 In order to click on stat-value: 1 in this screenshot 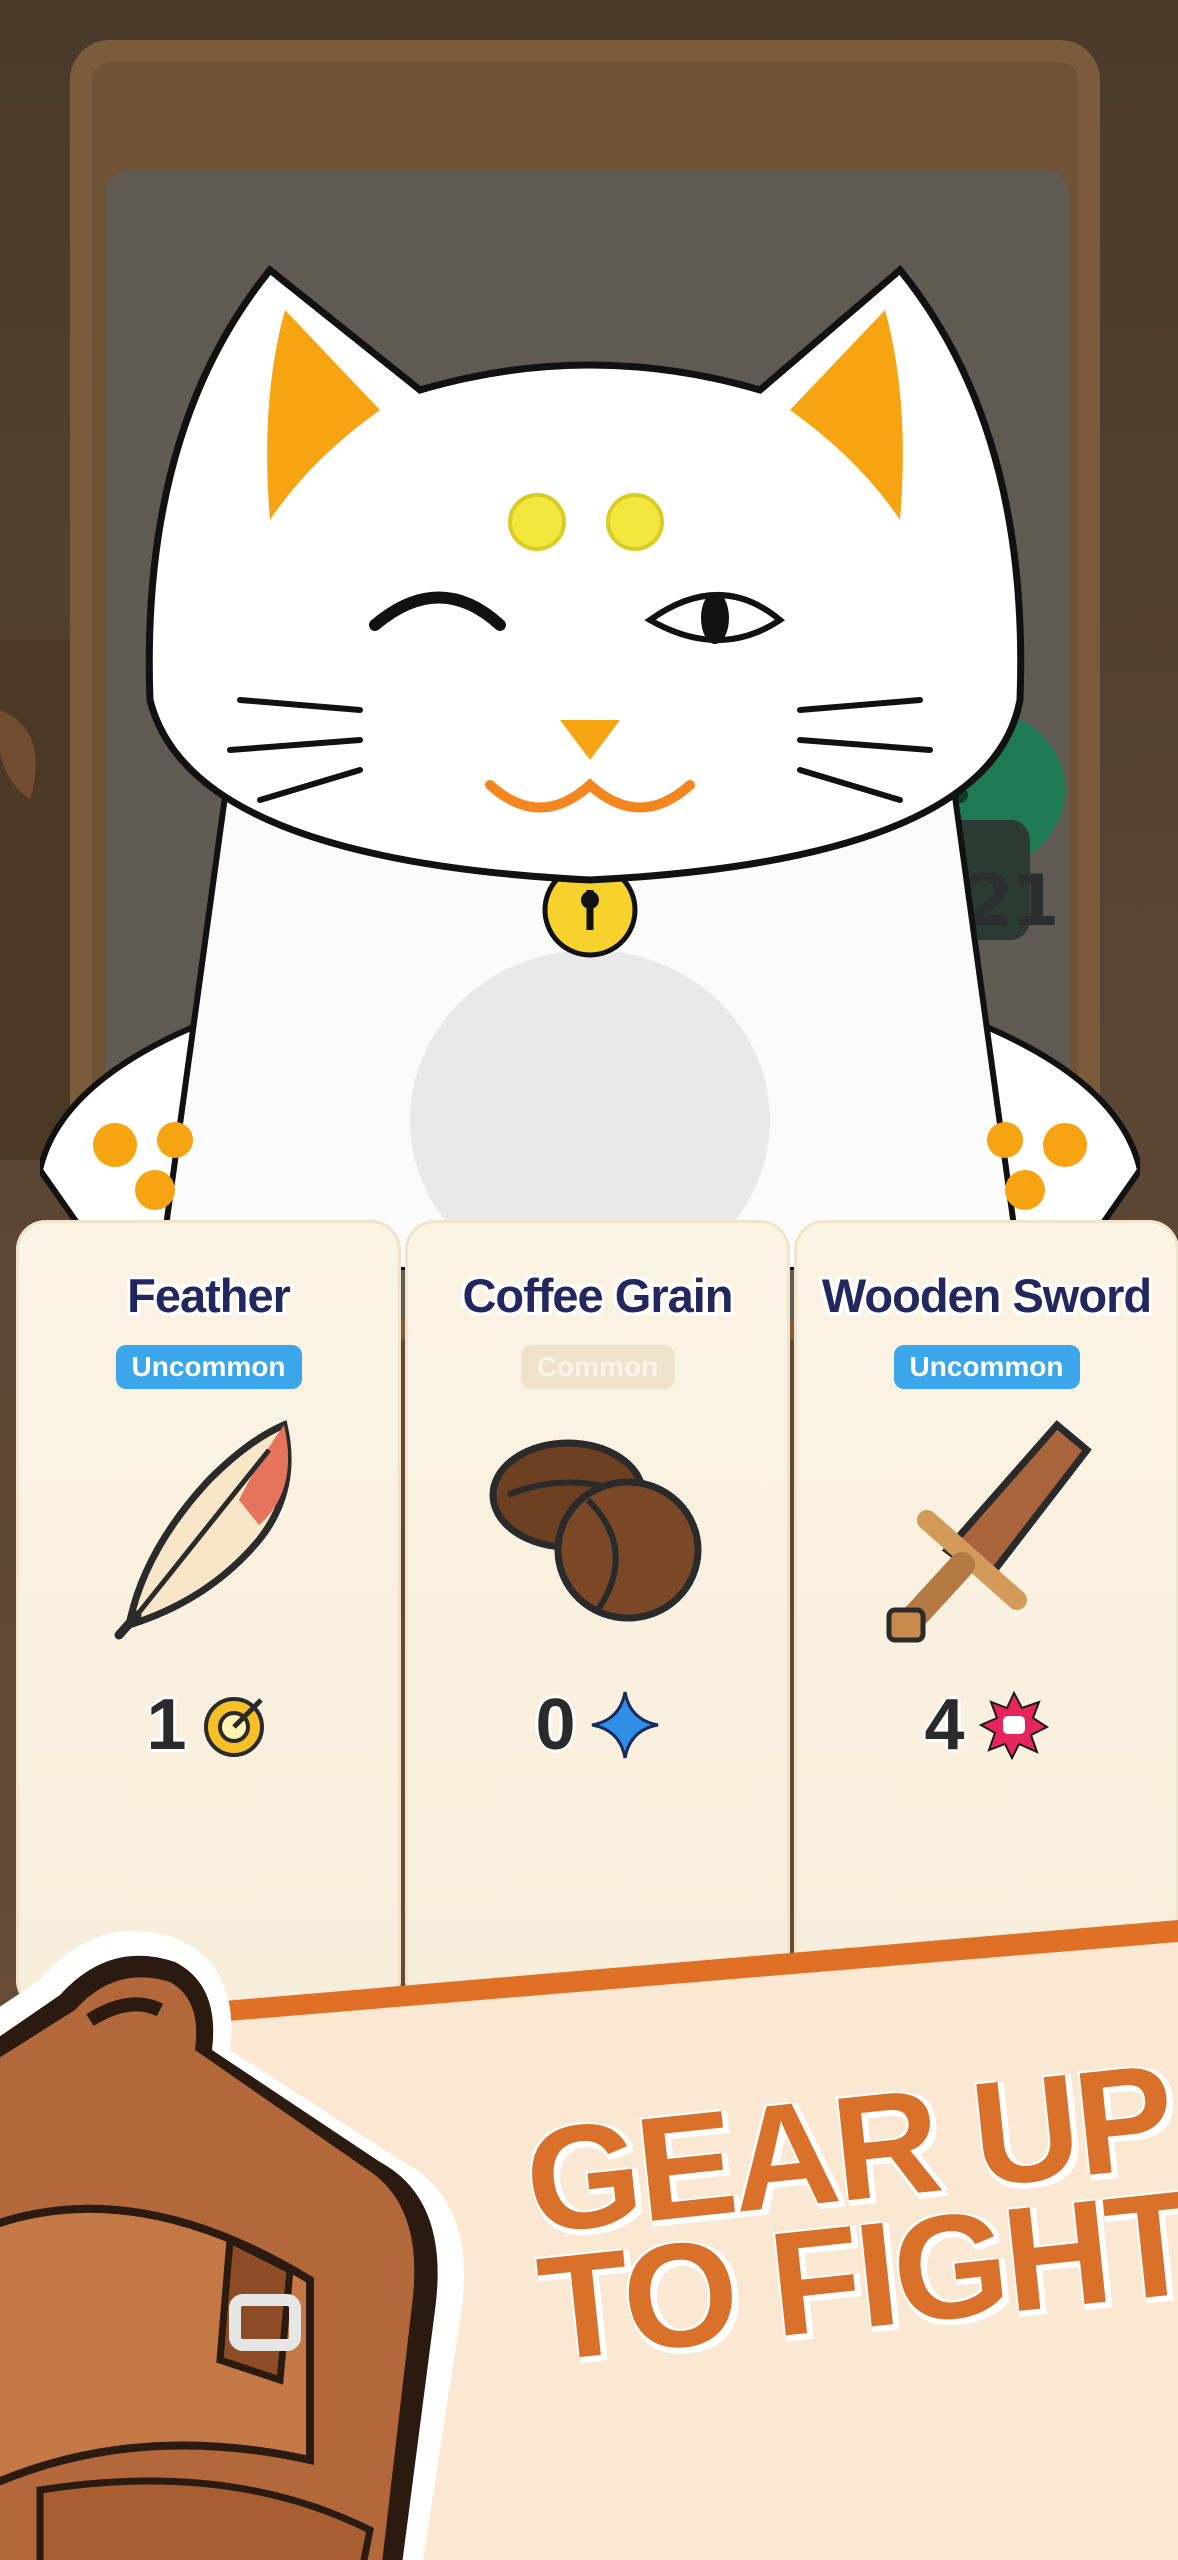, I will do `click(166, 1725)`.